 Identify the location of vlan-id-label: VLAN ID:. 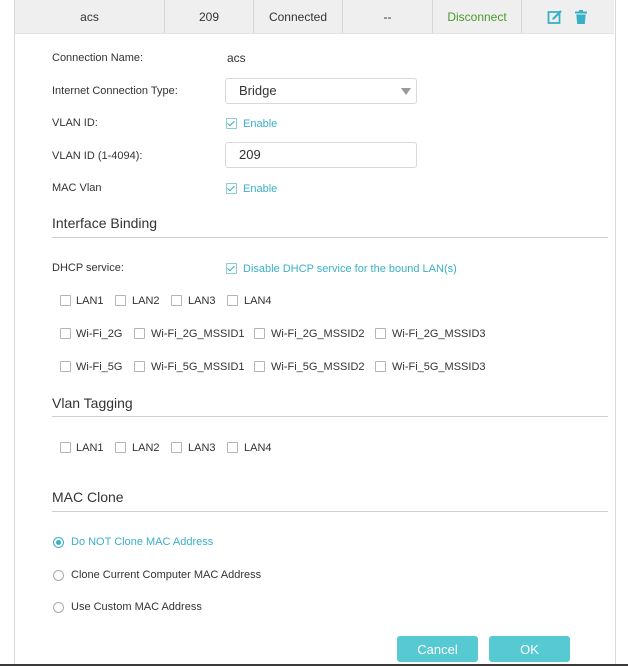
(75, 123).